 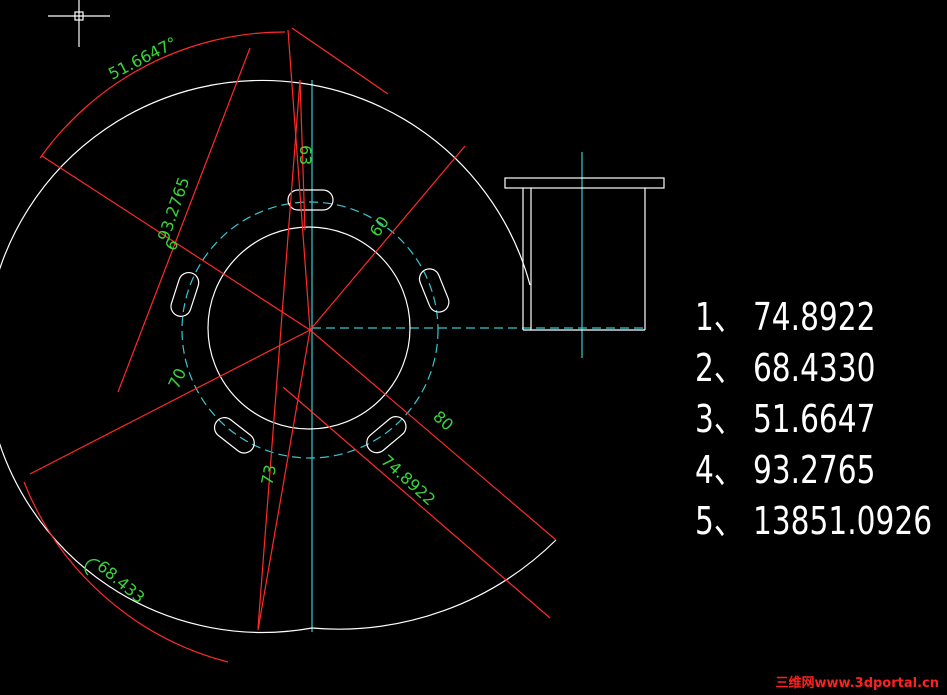 I want to click on dim-arc-angle: 51.6647°, so click(x=142, y=58).